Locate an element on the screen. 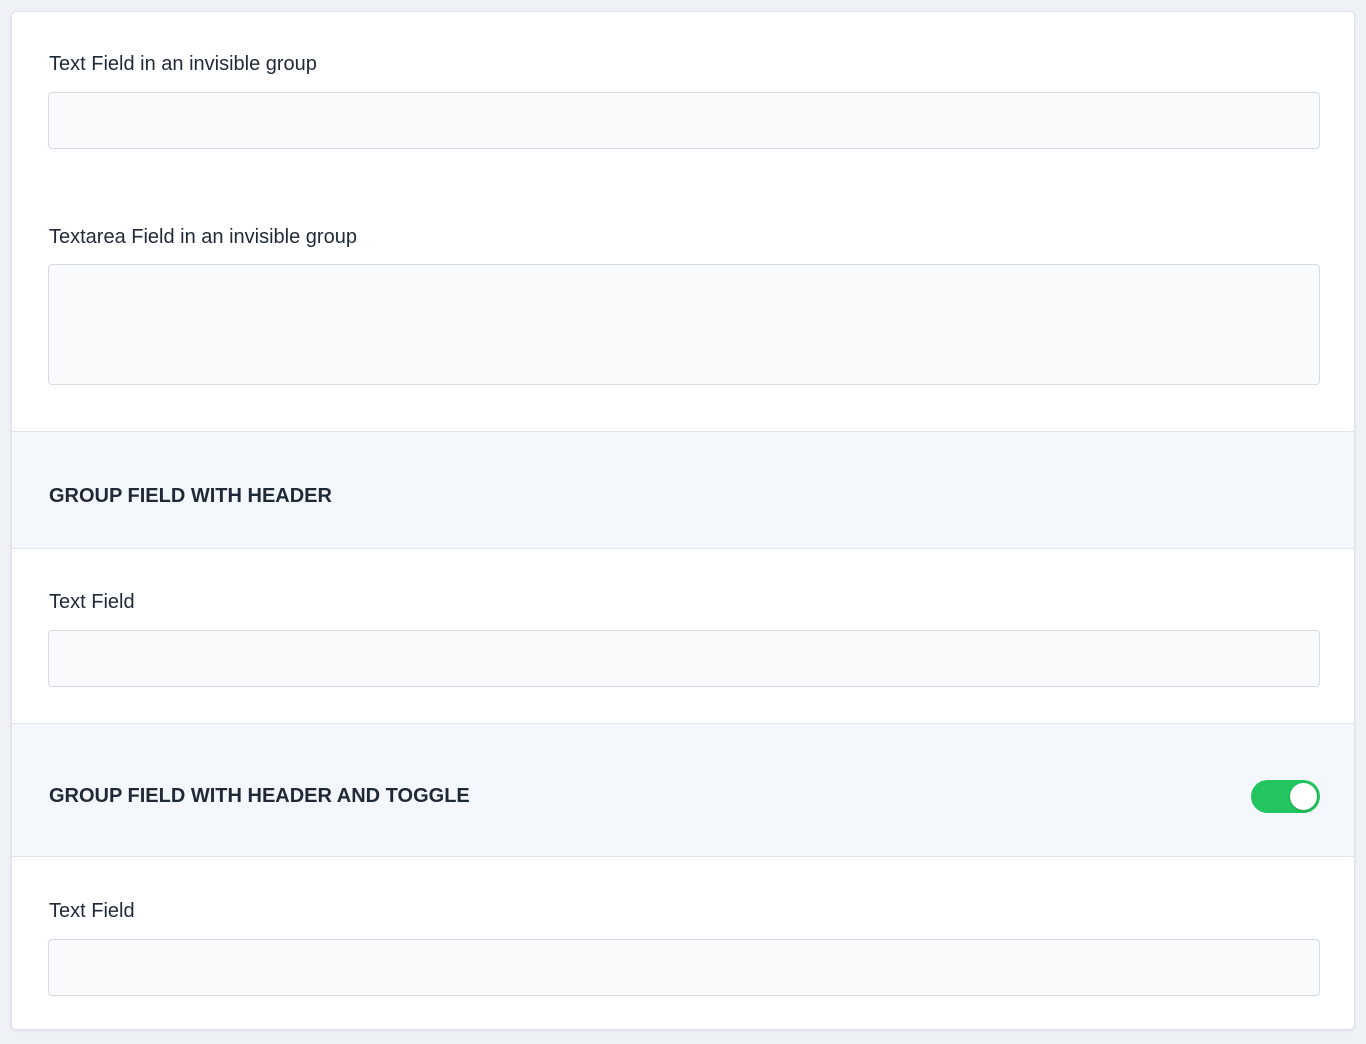 This screenshot has width=1366, height=1044. textarea-field-invisible-label: Textarea Field in an invisible group is located at coordinates (203, 237).